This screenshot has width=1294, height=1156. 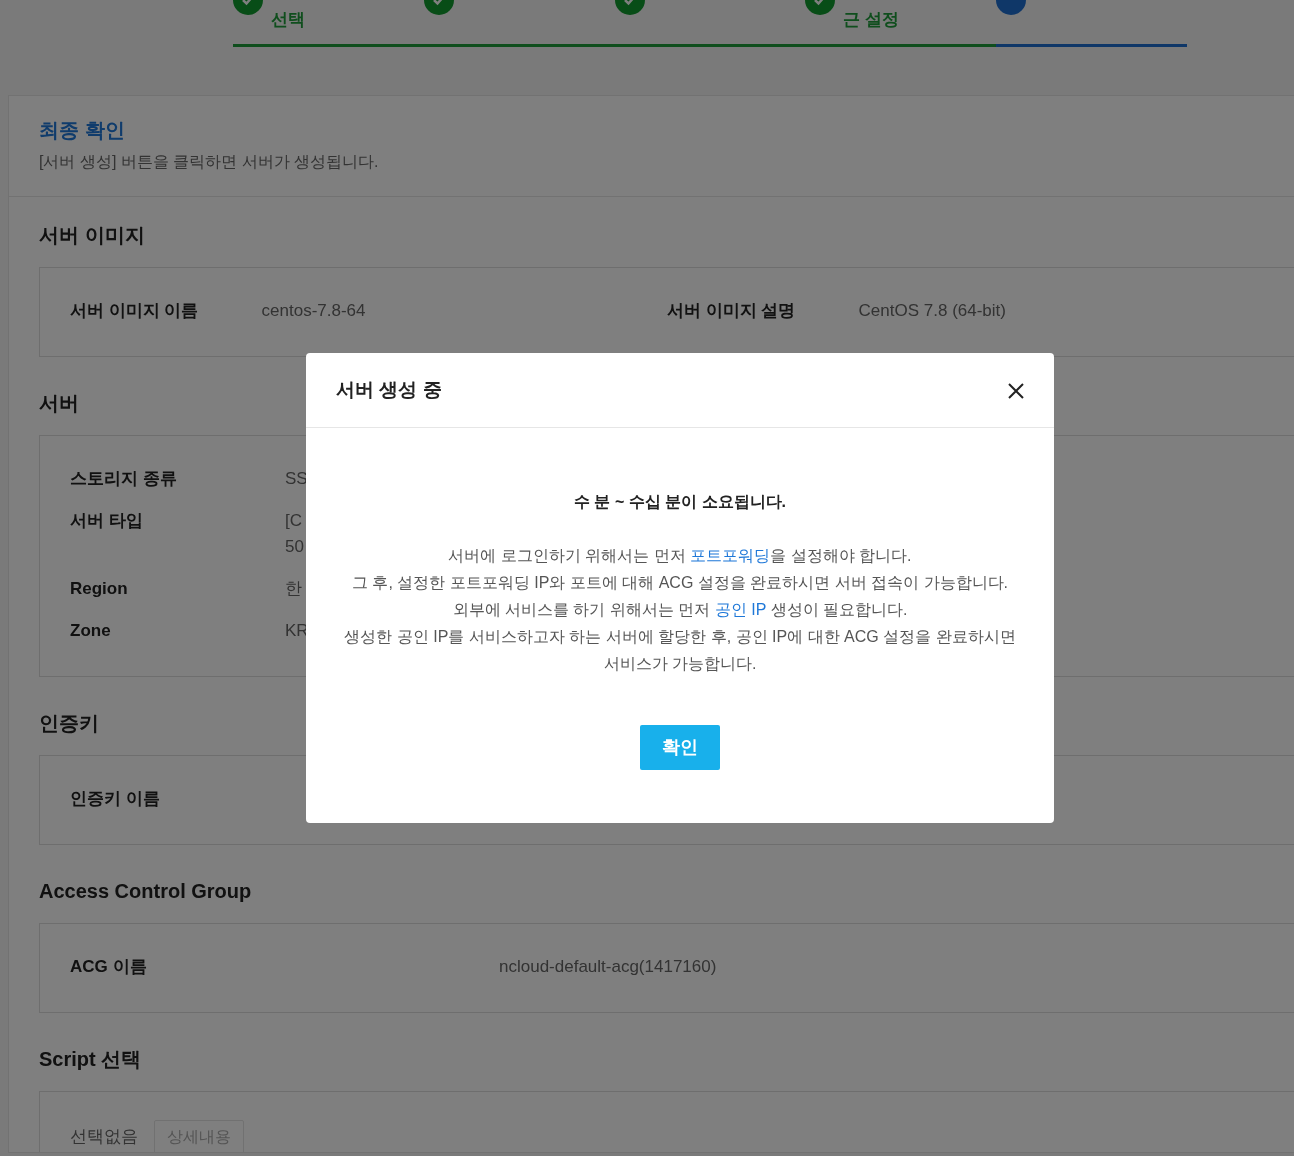 What do you see at coordinates (730, 555) in the screenshot?
I see `text-link: 포트포워딩` at bounding box center [730, 555].